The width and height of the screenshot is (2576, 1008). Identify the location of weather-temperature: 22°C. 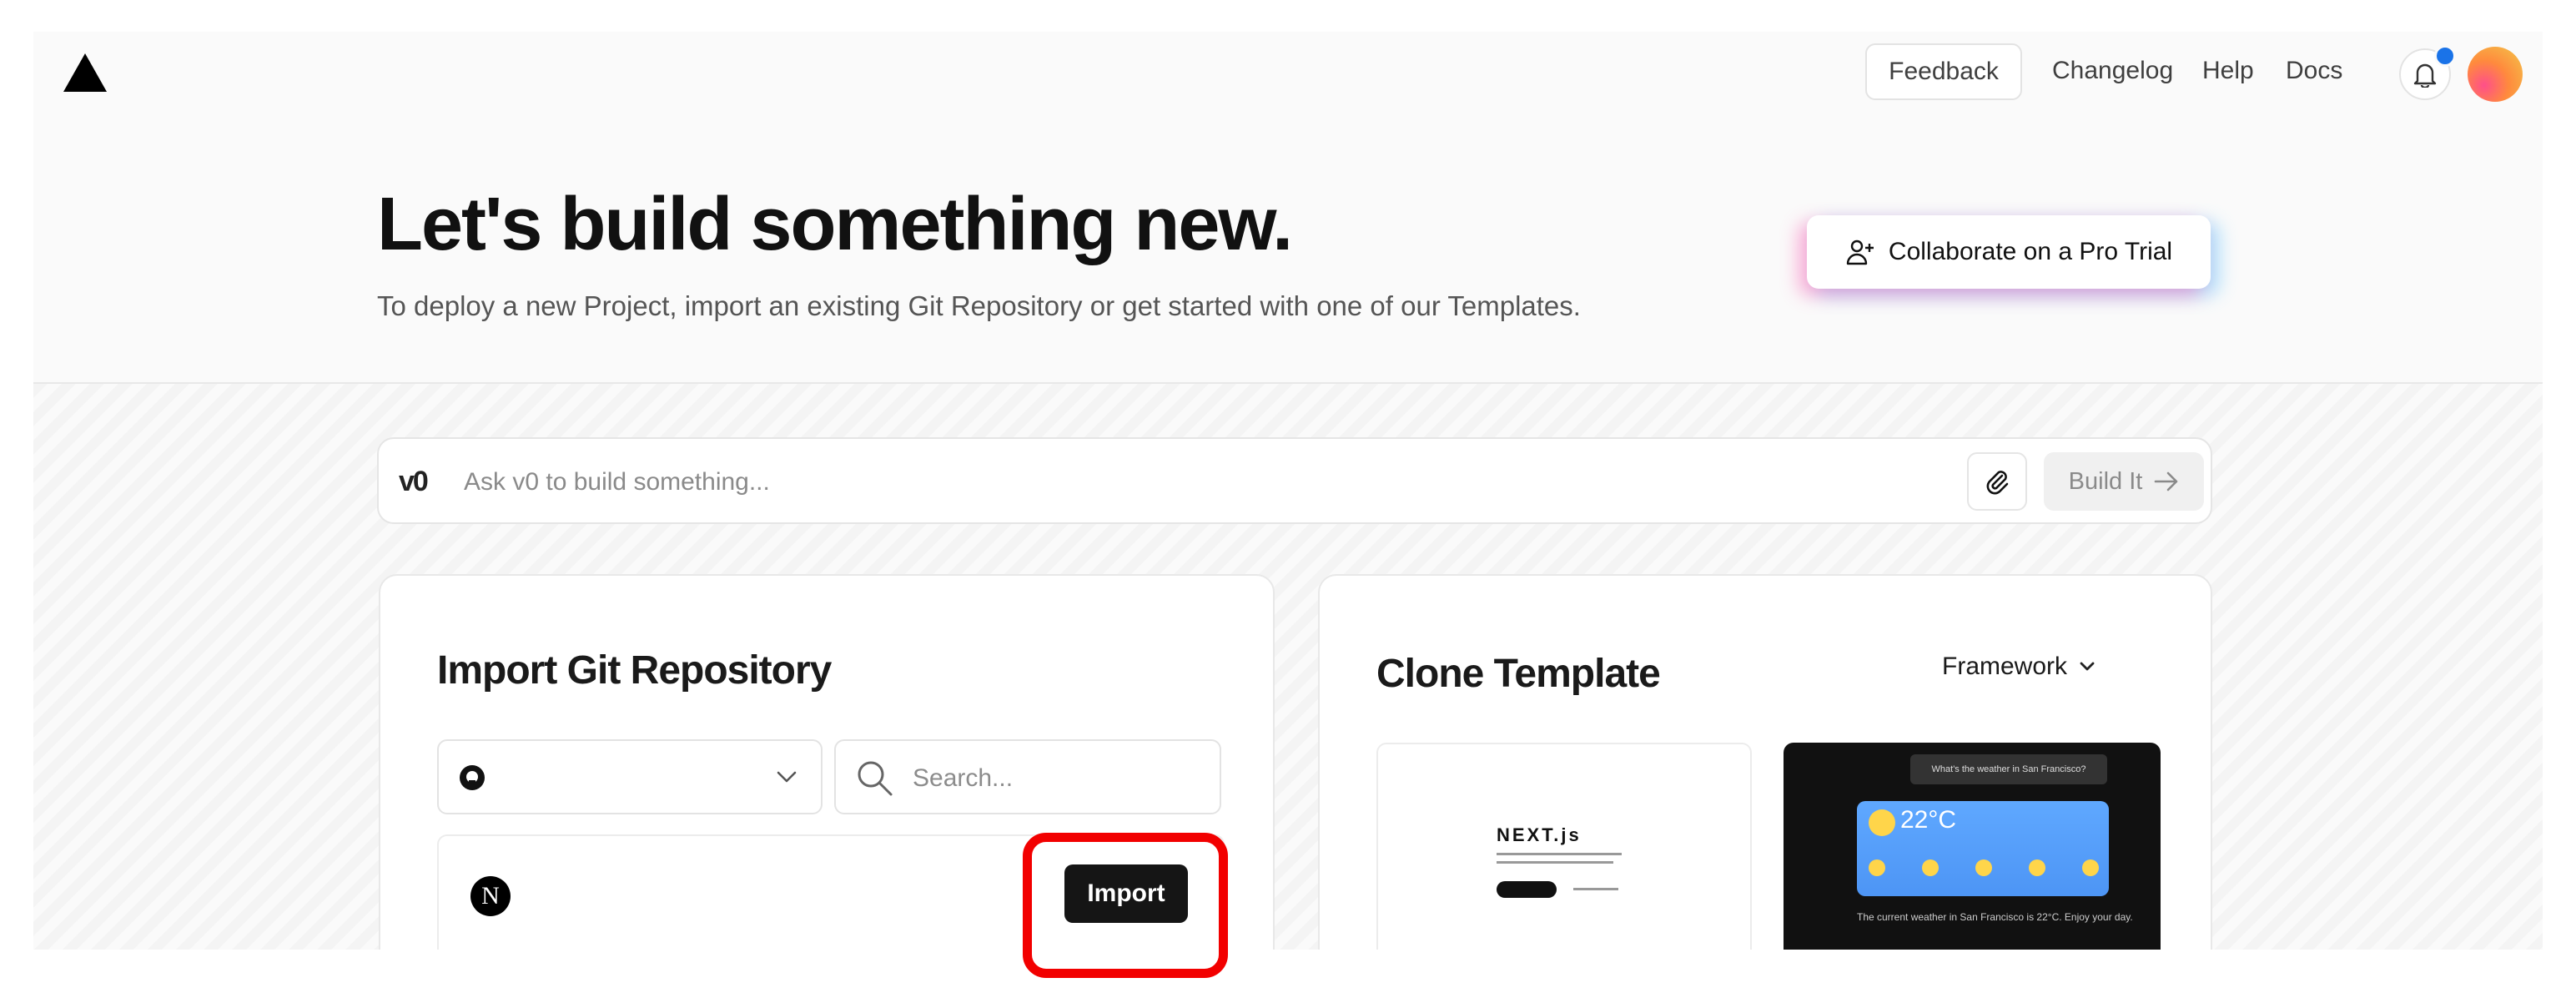
(1928, 820).